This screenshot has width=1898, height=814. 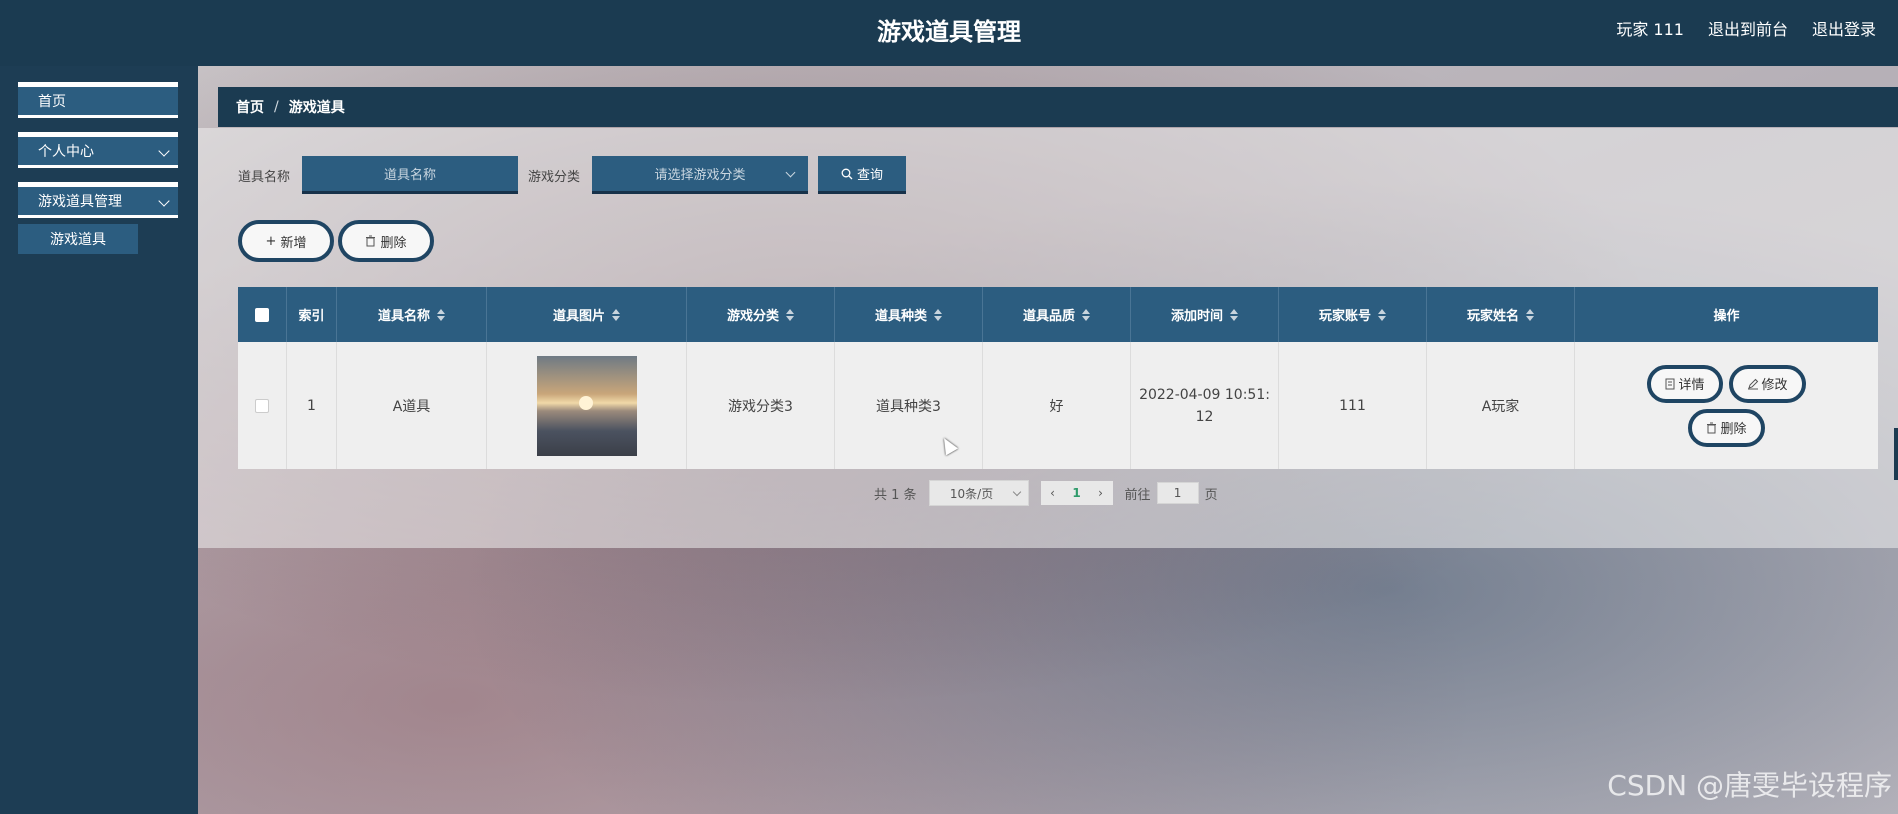 I want to click on category-select: 请选择游戏分类, so click(x=700, y=175).